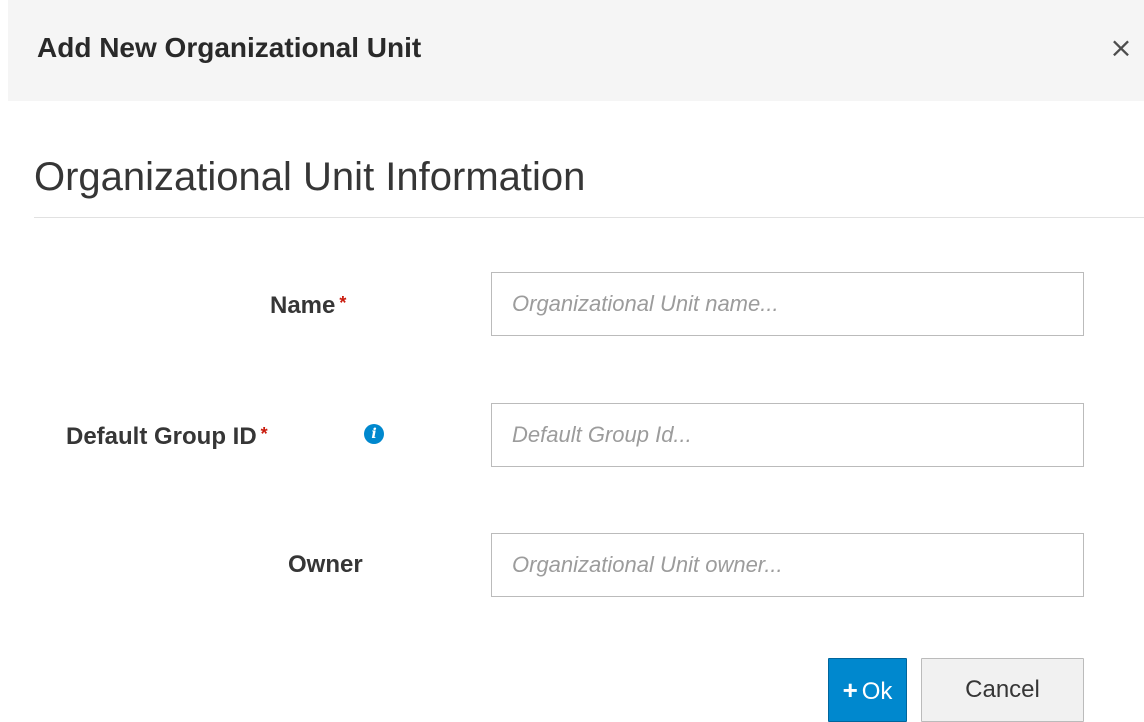 The image size is (1144, 722). What do you see at coordinates (229, 47) in the screenshot?
I see `dialog-title: Add New Organizational Unit` at bounding box center [229, 47].